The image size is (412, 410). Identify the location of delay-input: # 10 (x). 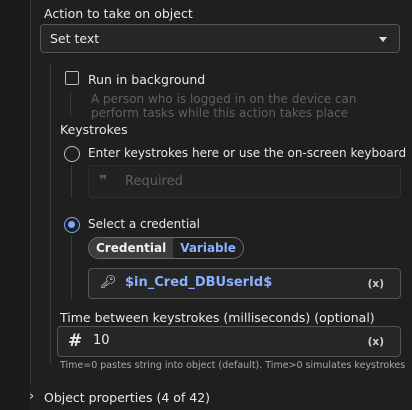
(229, 341).